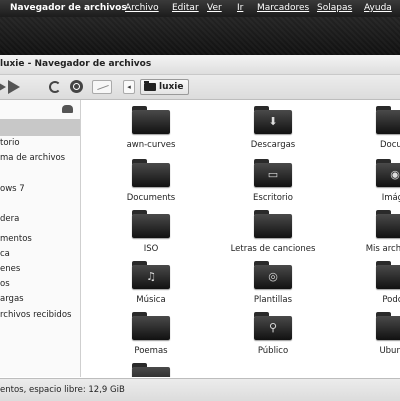  I want to click on folder-name: Música, so click(151, 300).